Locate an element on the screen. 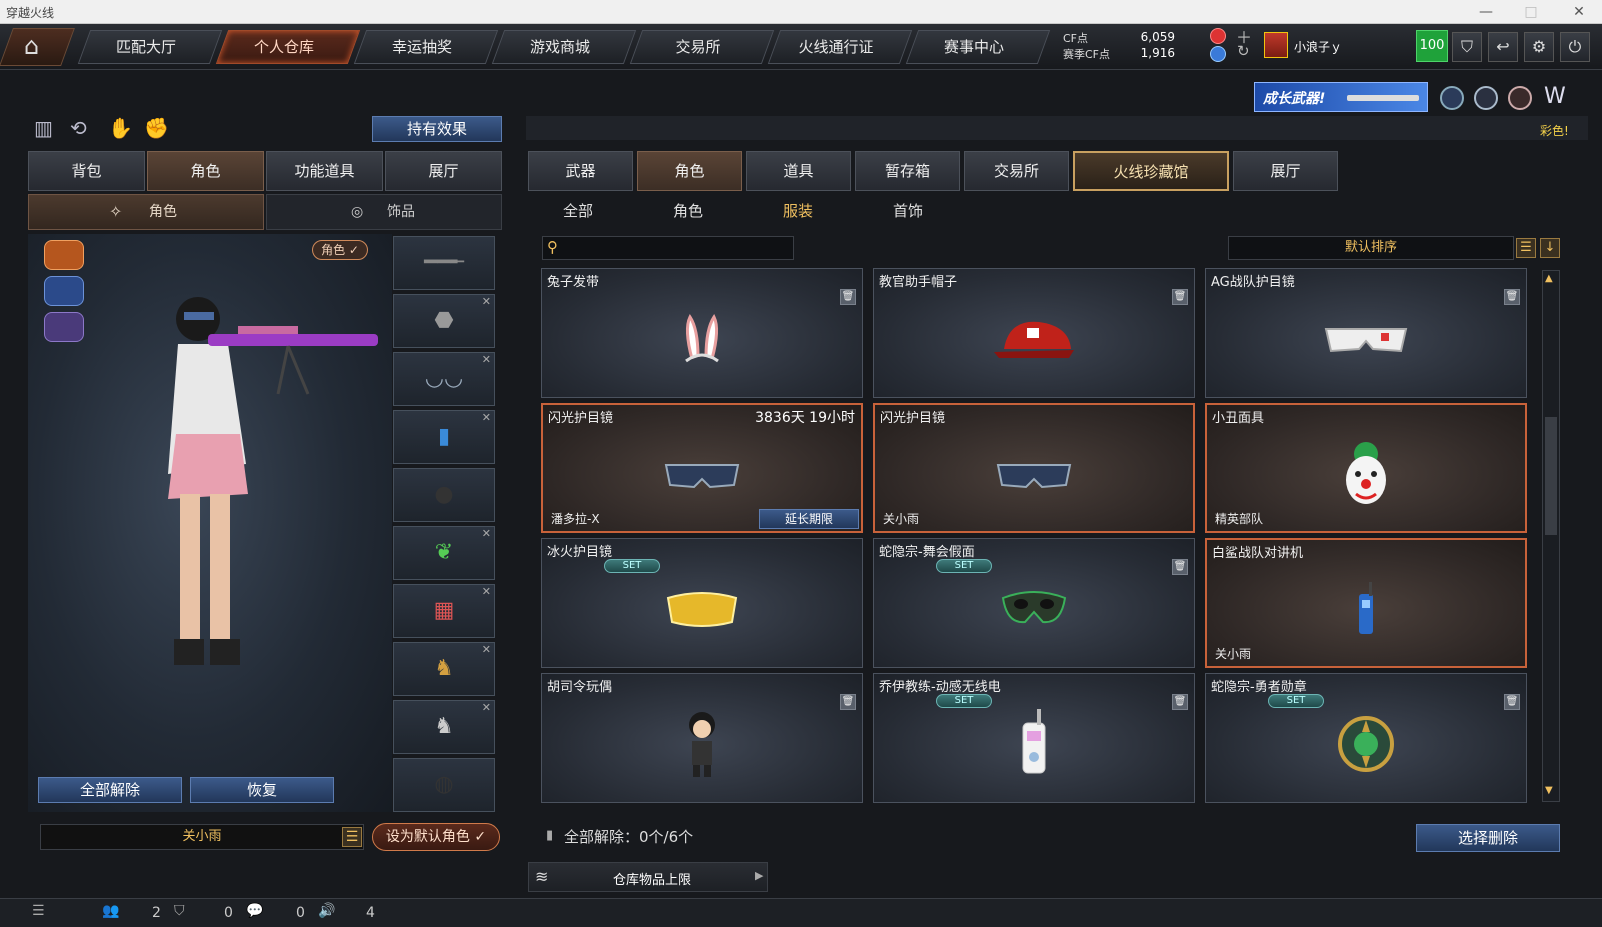 This screenshot has height=927, width=1602. clan-icon: ⛉ is located at coordinates (179, 911).